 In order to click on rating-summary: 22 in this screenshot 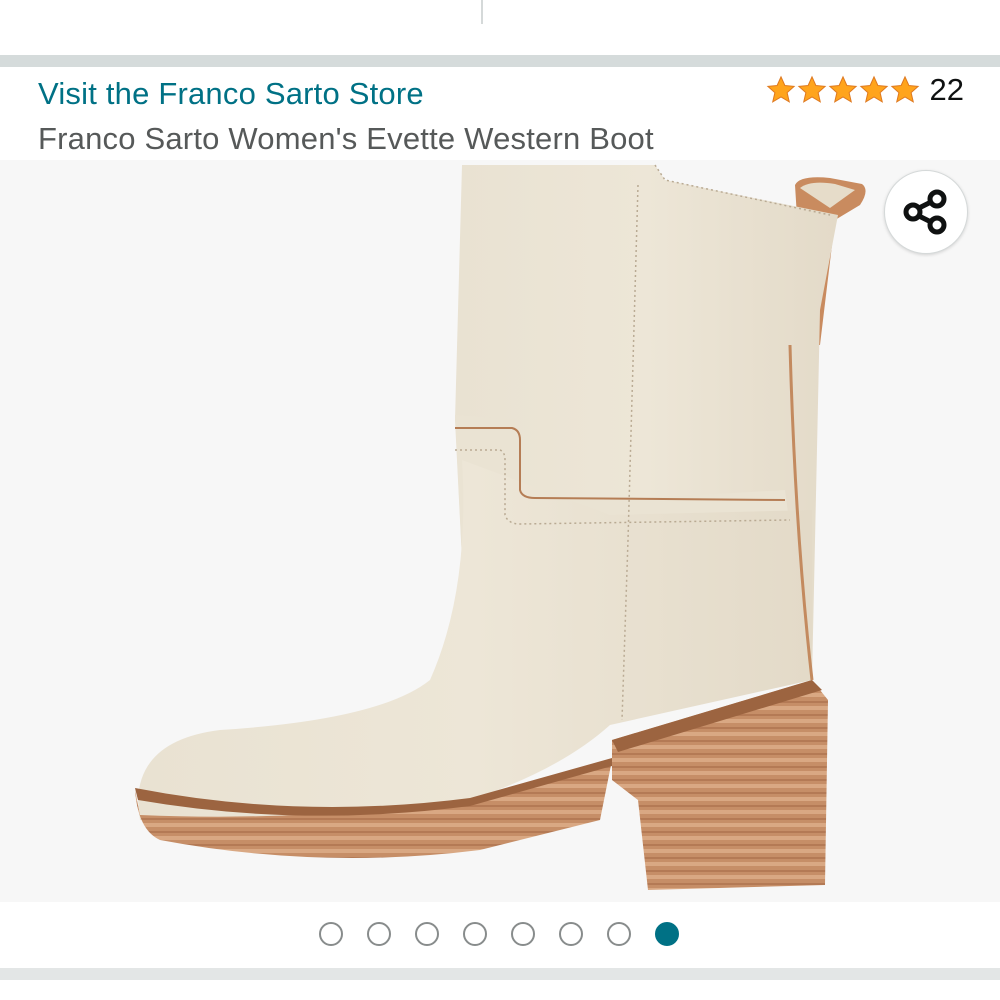, I will do `click(865, 90)`.